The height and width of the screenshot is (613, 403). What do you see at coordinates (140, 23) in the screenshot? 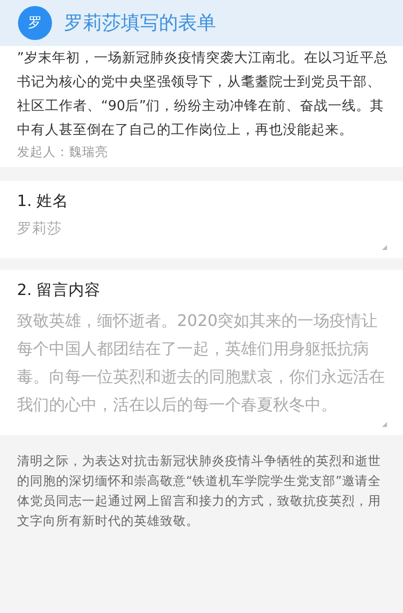
I see `form-title: 罗莉莎填写的表单` at bounding box center [140, 23].